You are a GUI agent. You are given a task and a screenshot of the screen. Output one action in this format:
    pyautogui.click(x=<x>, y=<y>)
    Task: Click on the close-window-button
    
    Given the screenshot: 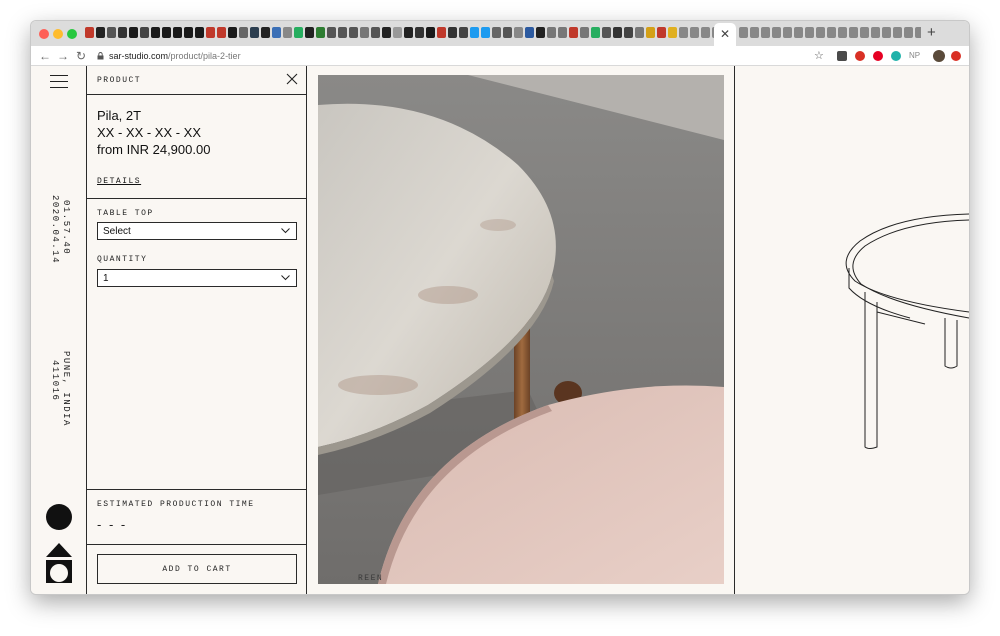 What is the action you would take?
    pyautogui.click(x=44, y=34)
    